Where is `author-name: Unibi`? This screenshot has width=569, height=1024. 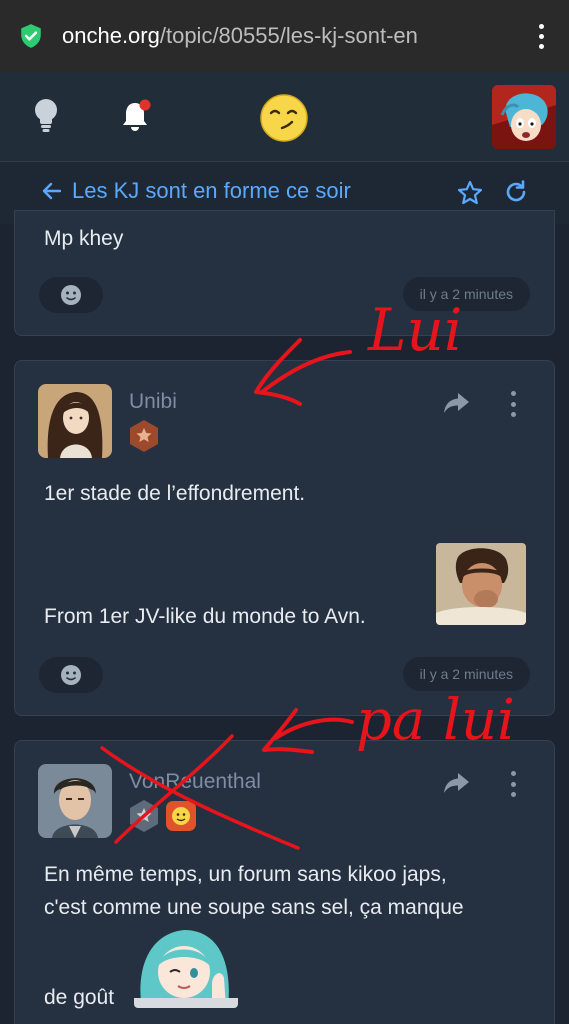
author-name: Unibi is located at coordinates (153, 402).